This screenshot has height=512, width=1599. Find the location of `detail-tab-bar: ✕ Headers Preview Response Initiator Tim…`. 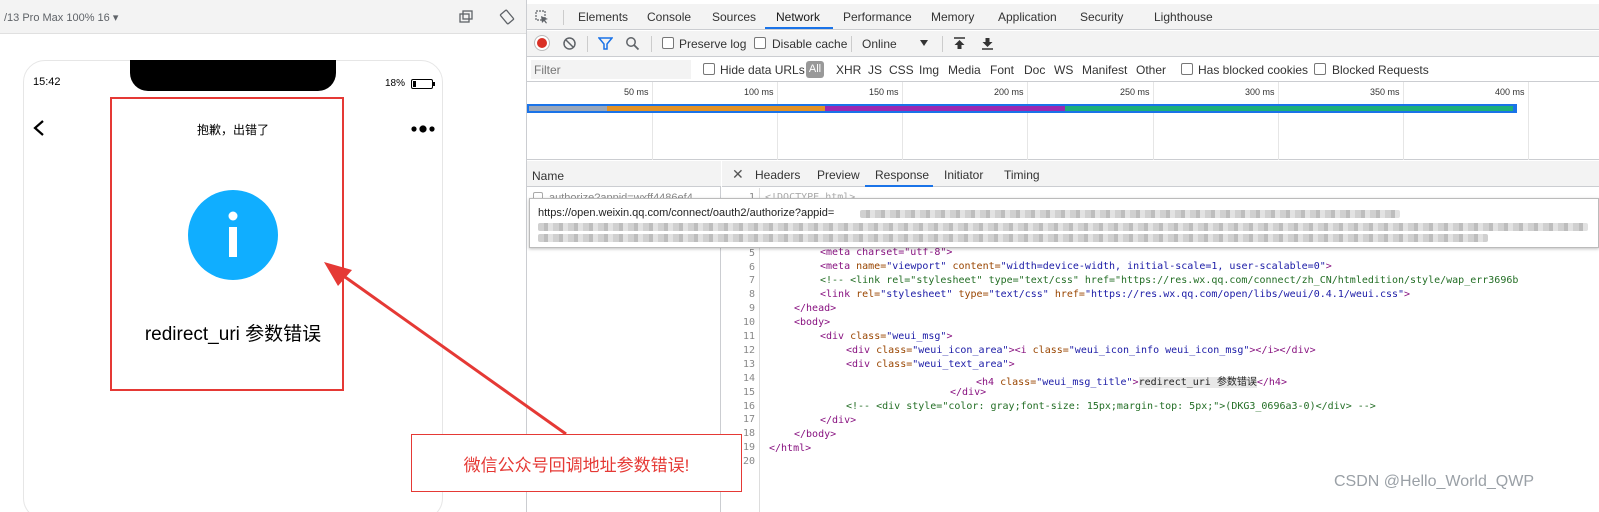

detail-tab-bar: ✕ Headers Preview Response Initiator Tim… is located at coordinates (1160, 174).